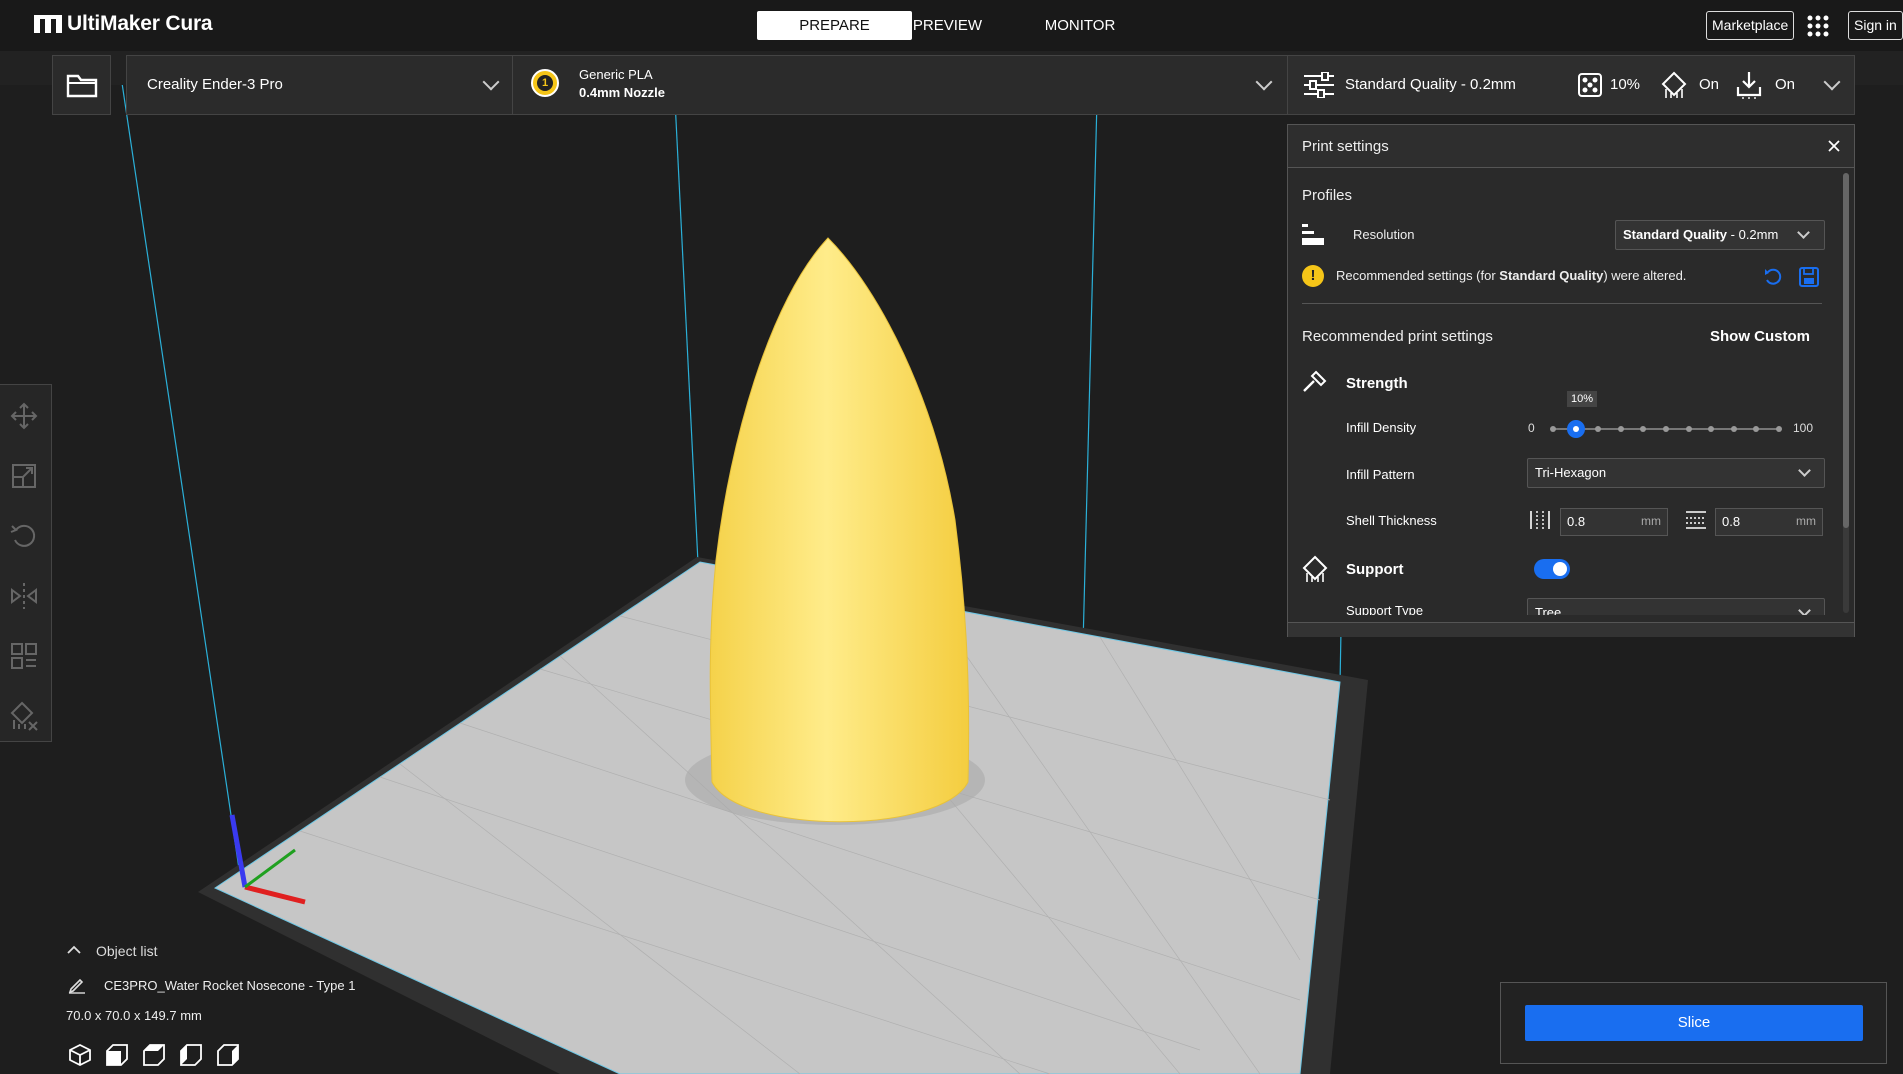  What do you see at coordinates (154, 1055) in the screenshot?
I see `view-top-icon` at bounding box center [154, 1055].